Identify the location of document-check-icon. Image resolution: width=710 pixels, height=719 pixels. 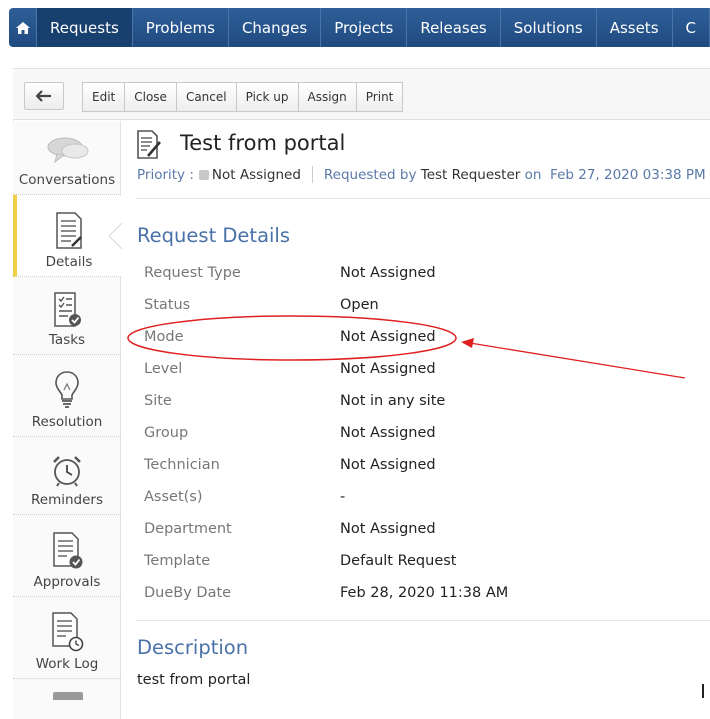
(68, 550).